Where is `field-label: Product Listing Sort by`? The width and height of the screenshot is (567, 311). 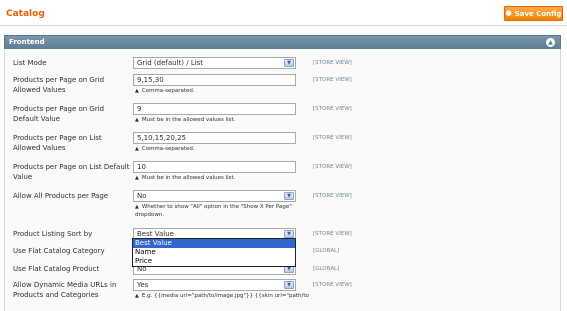
field-label: Product Listing Sort by is located at coordinates (53, 234).